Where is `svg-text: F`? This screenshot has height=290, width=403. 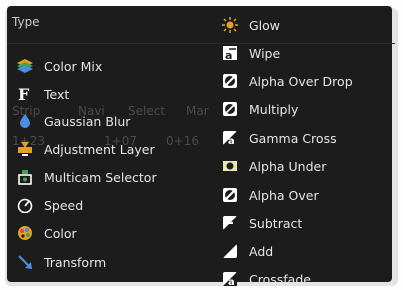 svg-text: F is located at coordinates (24, 94).